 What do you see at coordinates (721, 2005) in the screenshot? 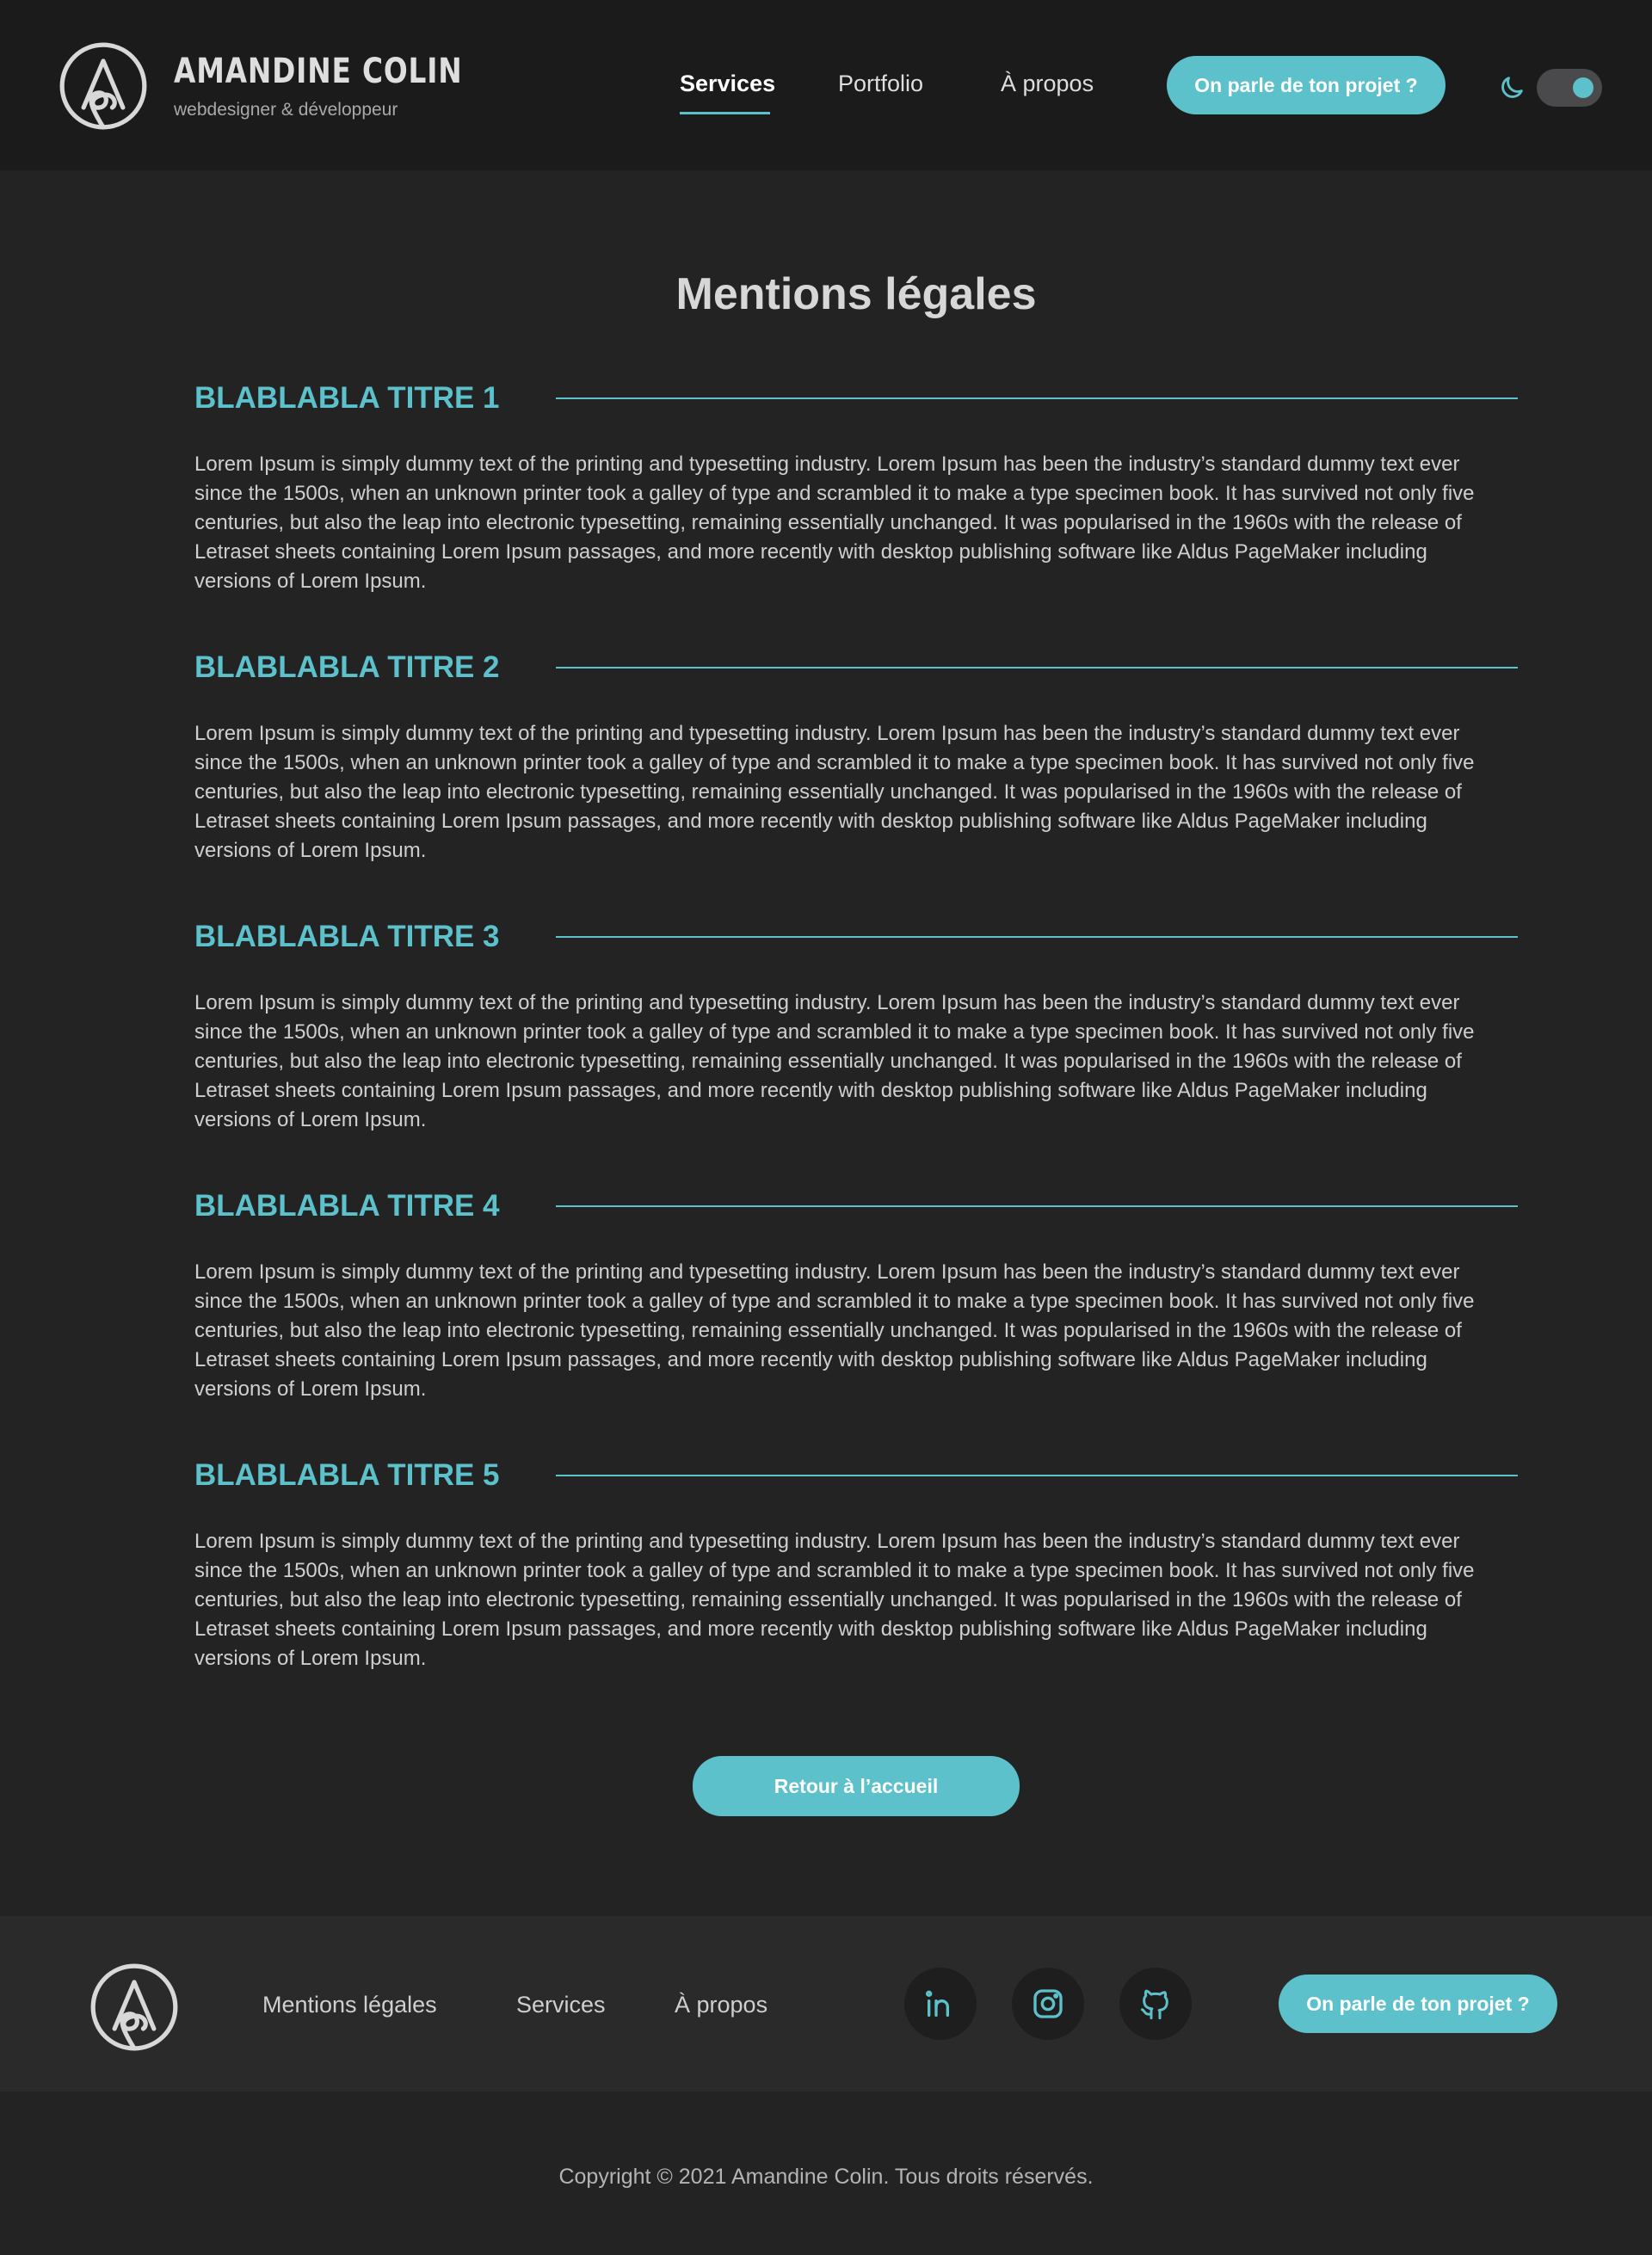
I see `footer-link-a-propos: À propos` at bounding box center [721, 2005].